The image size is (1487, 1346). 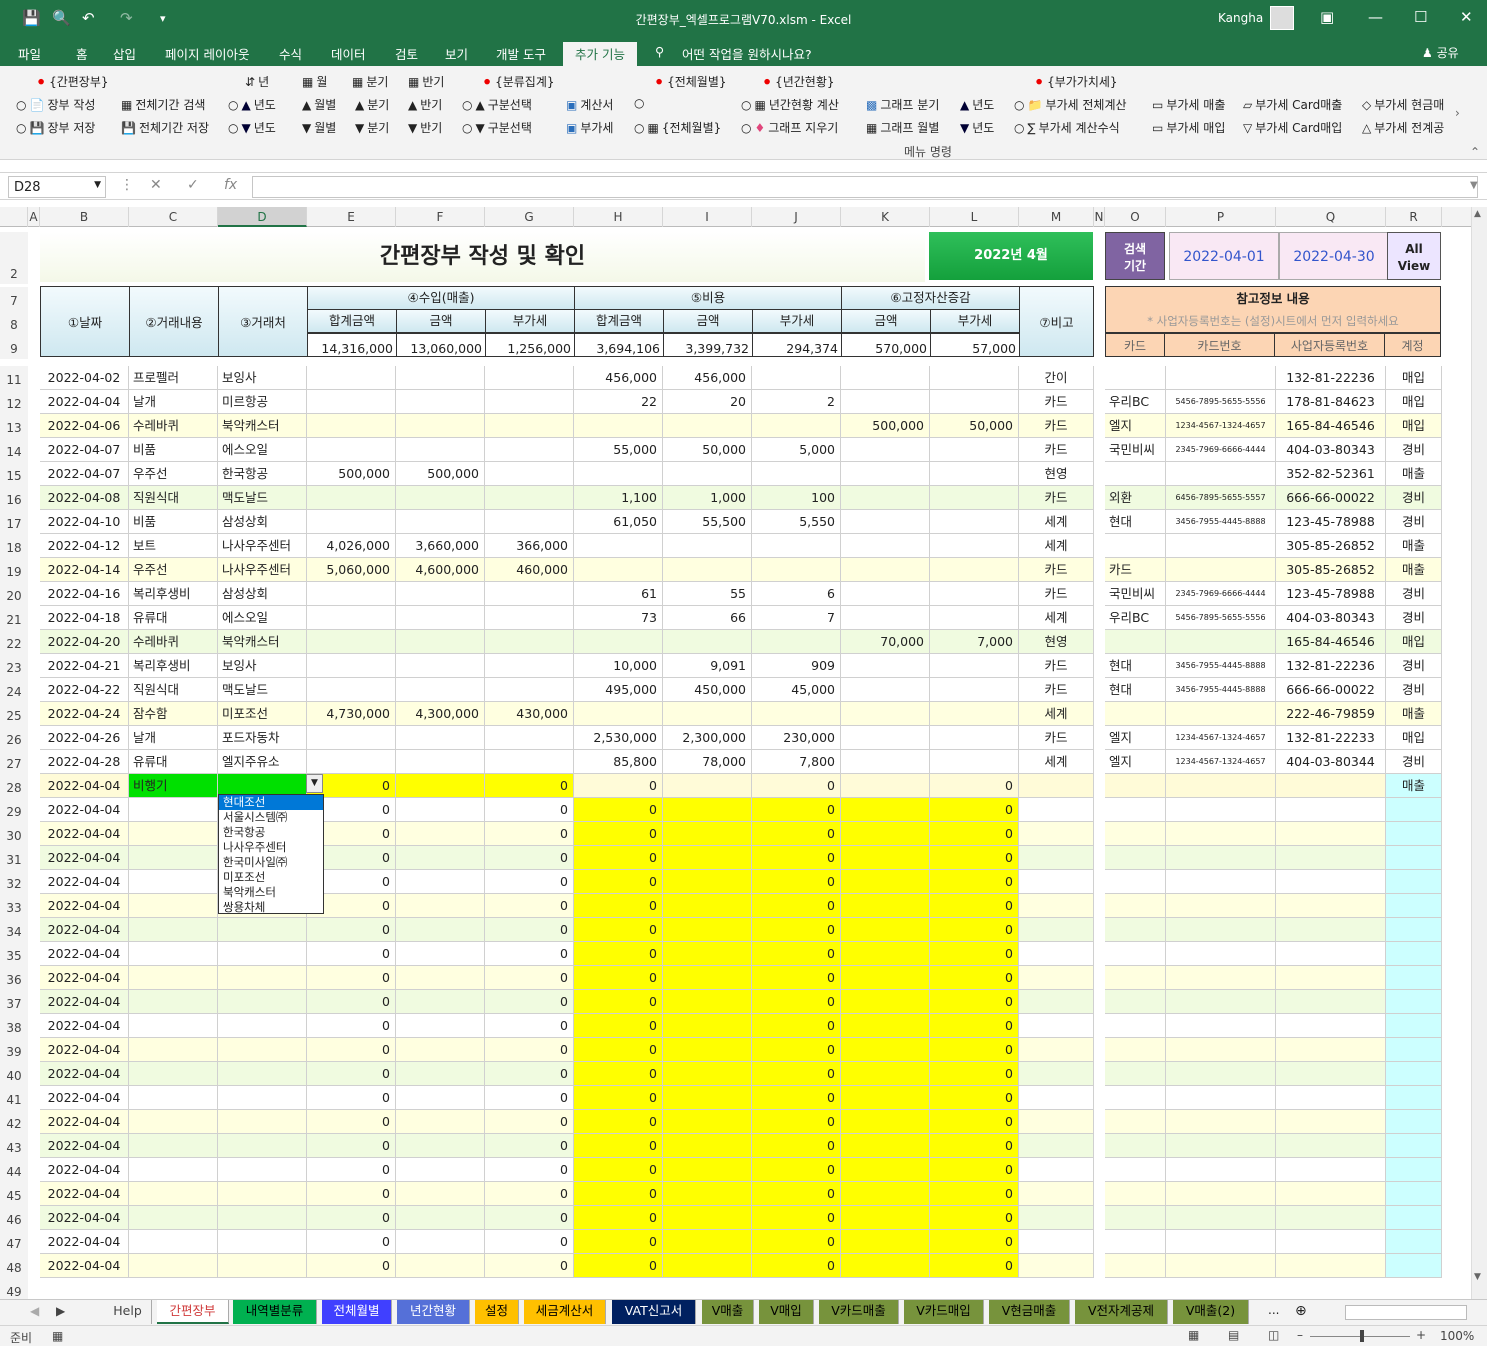 What do you see at coordinates (173, 546) in the screenshot?
I see `cell-c: 보트` at bounding box center [173, 546].